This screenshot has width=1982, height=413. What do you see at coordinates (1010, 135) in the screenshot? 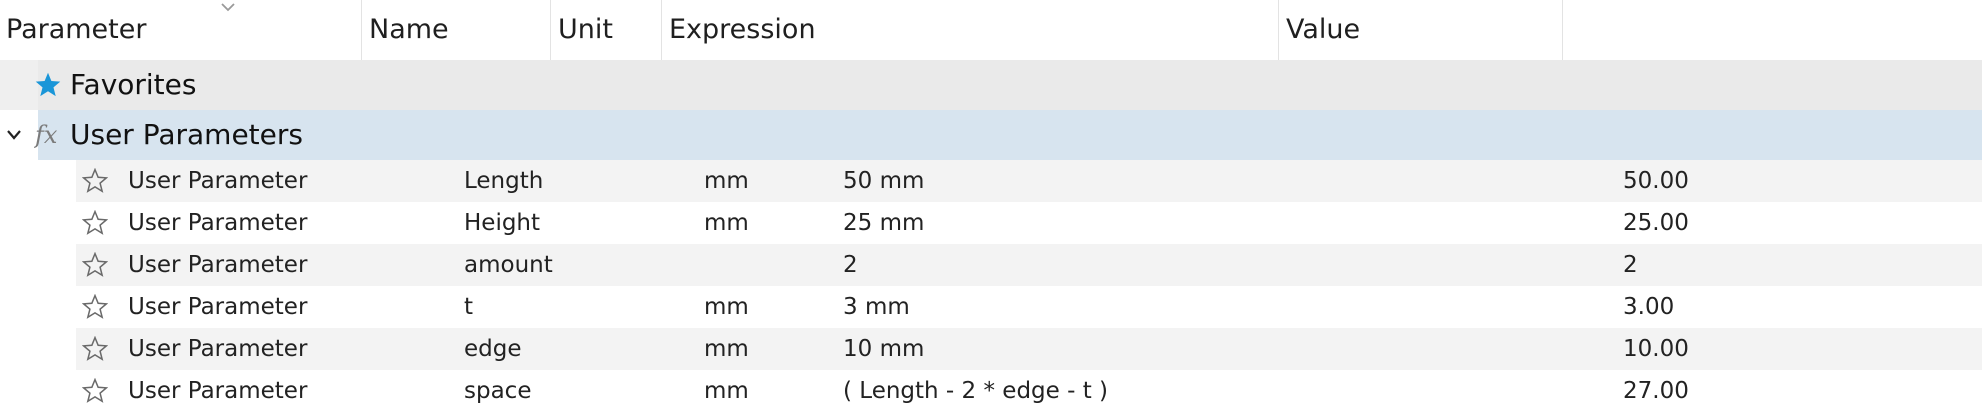
I see `group-user-background` at bounding box center [1010, 135].